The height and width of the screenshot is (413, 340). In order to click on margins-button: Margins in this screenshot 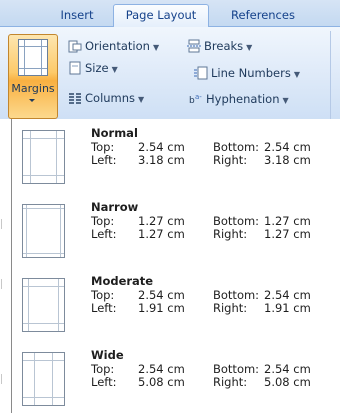, I will do `click(33, 76)`.